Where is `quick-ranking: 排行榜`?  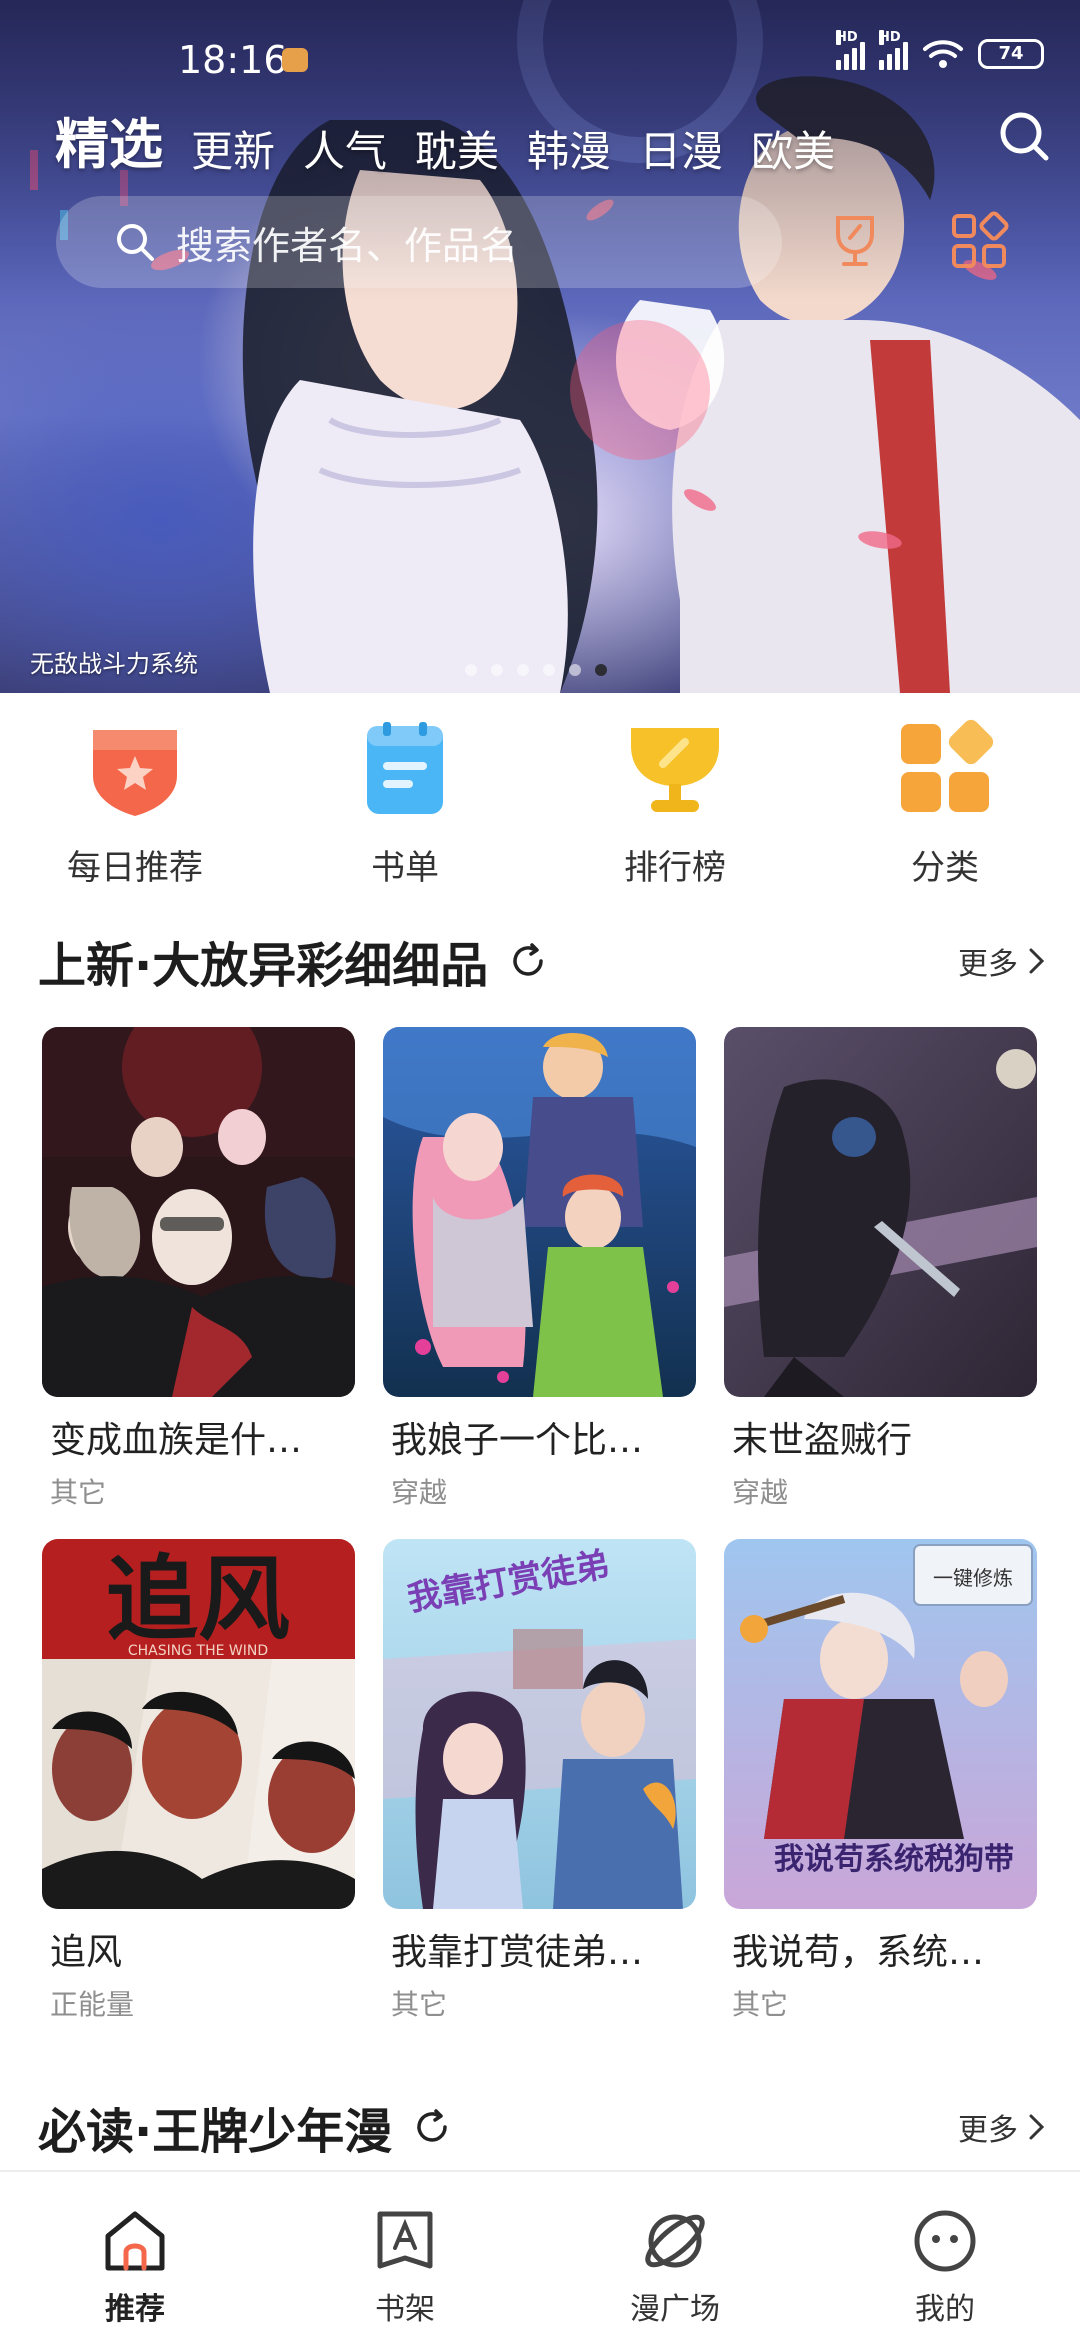 quick-ranking: 排行榜 is located at coordinates (675, 802).